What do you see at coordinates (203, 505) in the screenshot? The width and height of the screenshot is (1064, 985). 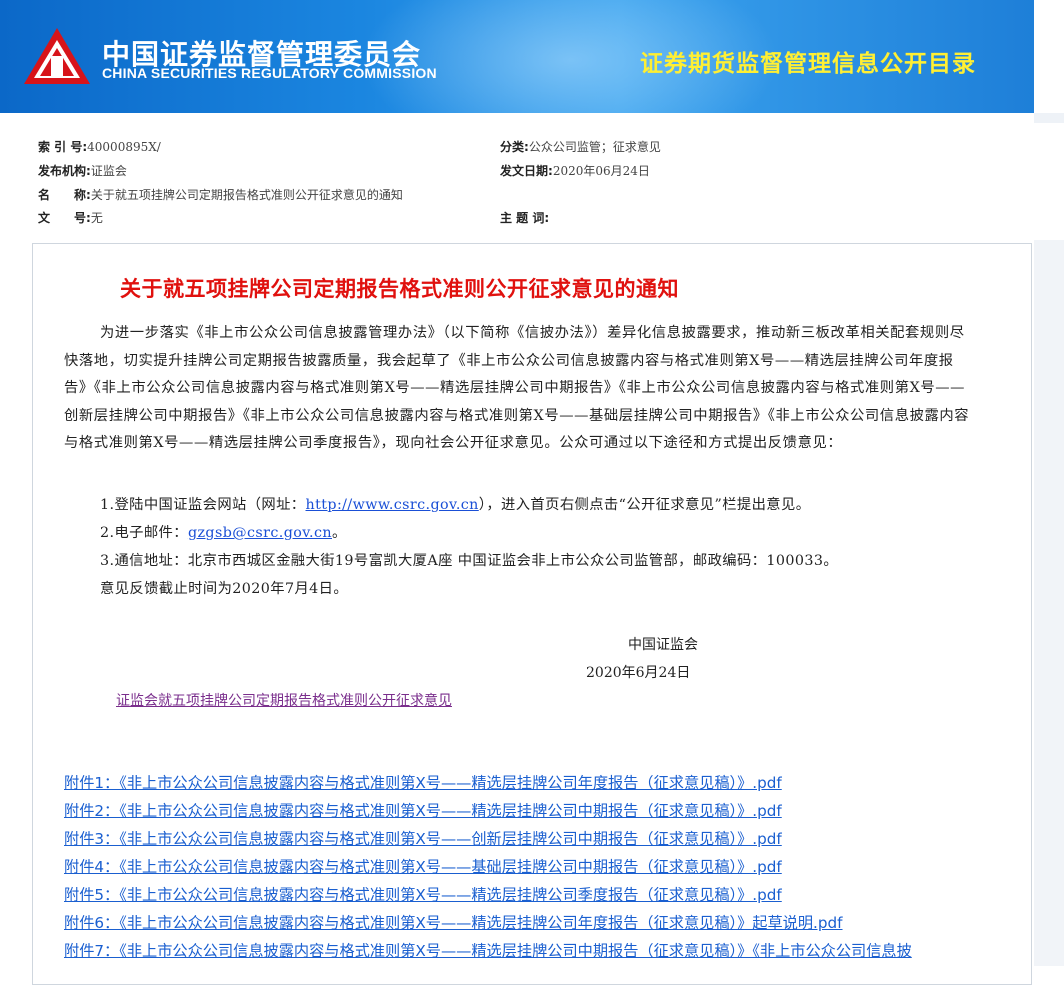 I see `feedback-item-1-prefix: 1.登陆中国证监会网站（网址：` at bounding box center [203, 505].